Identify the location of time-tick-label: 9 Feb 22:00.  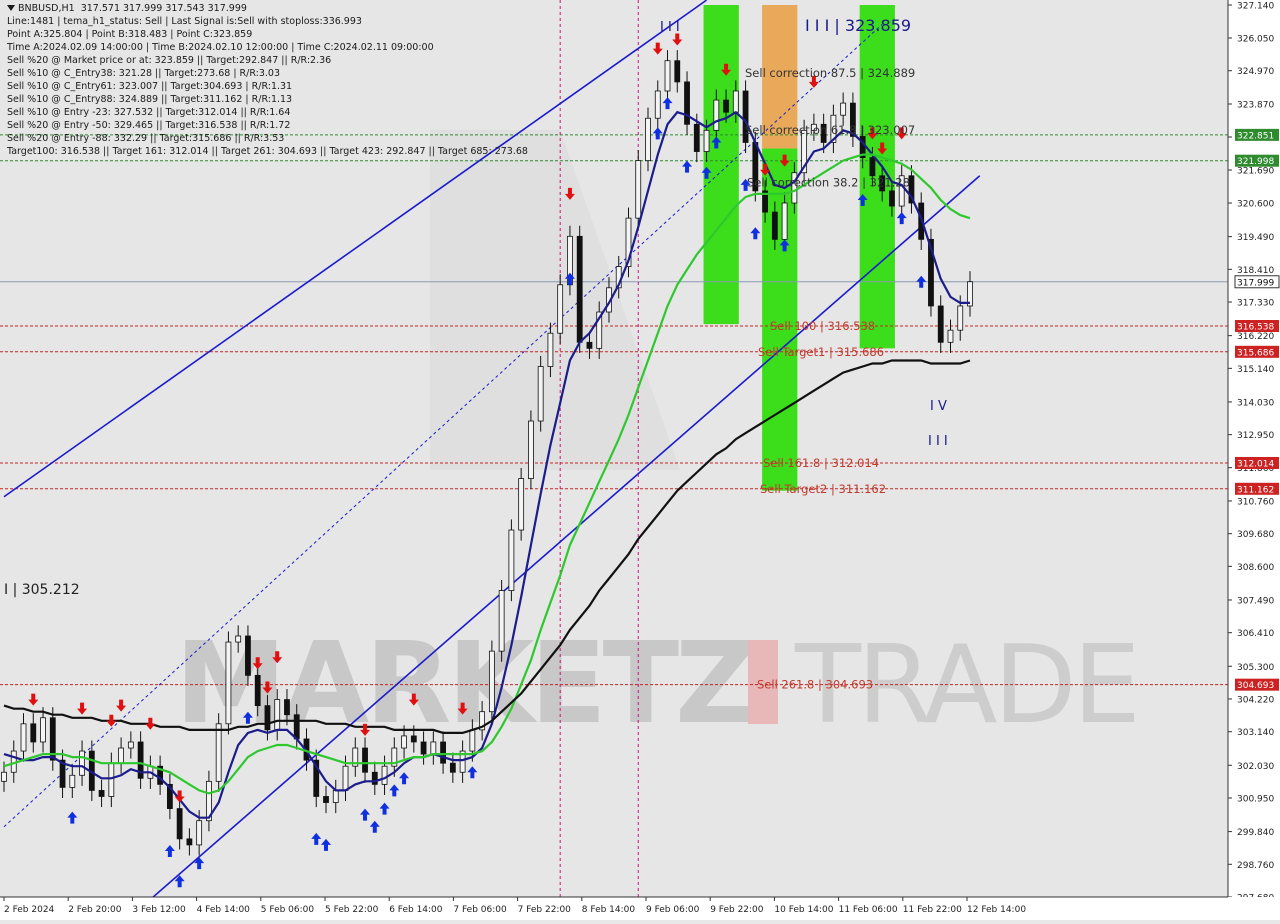
(737, 910).